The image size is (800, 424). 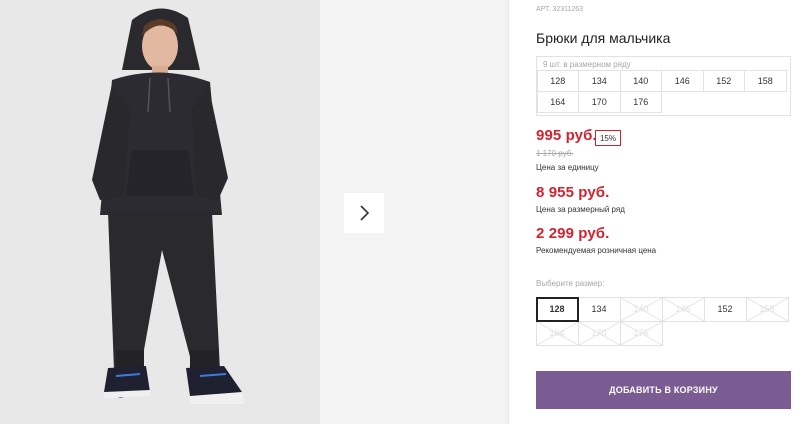 I want to click on discount-badge: 15%, so click(x=608, y=138).